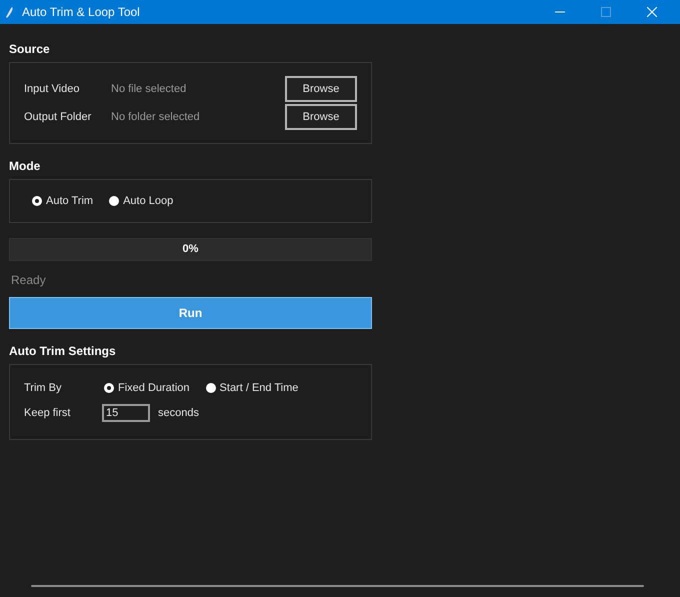 Image resolution: width=680 pixels, height=597 pixels. I want to click on path-text: No file selected, so click(148, 89).